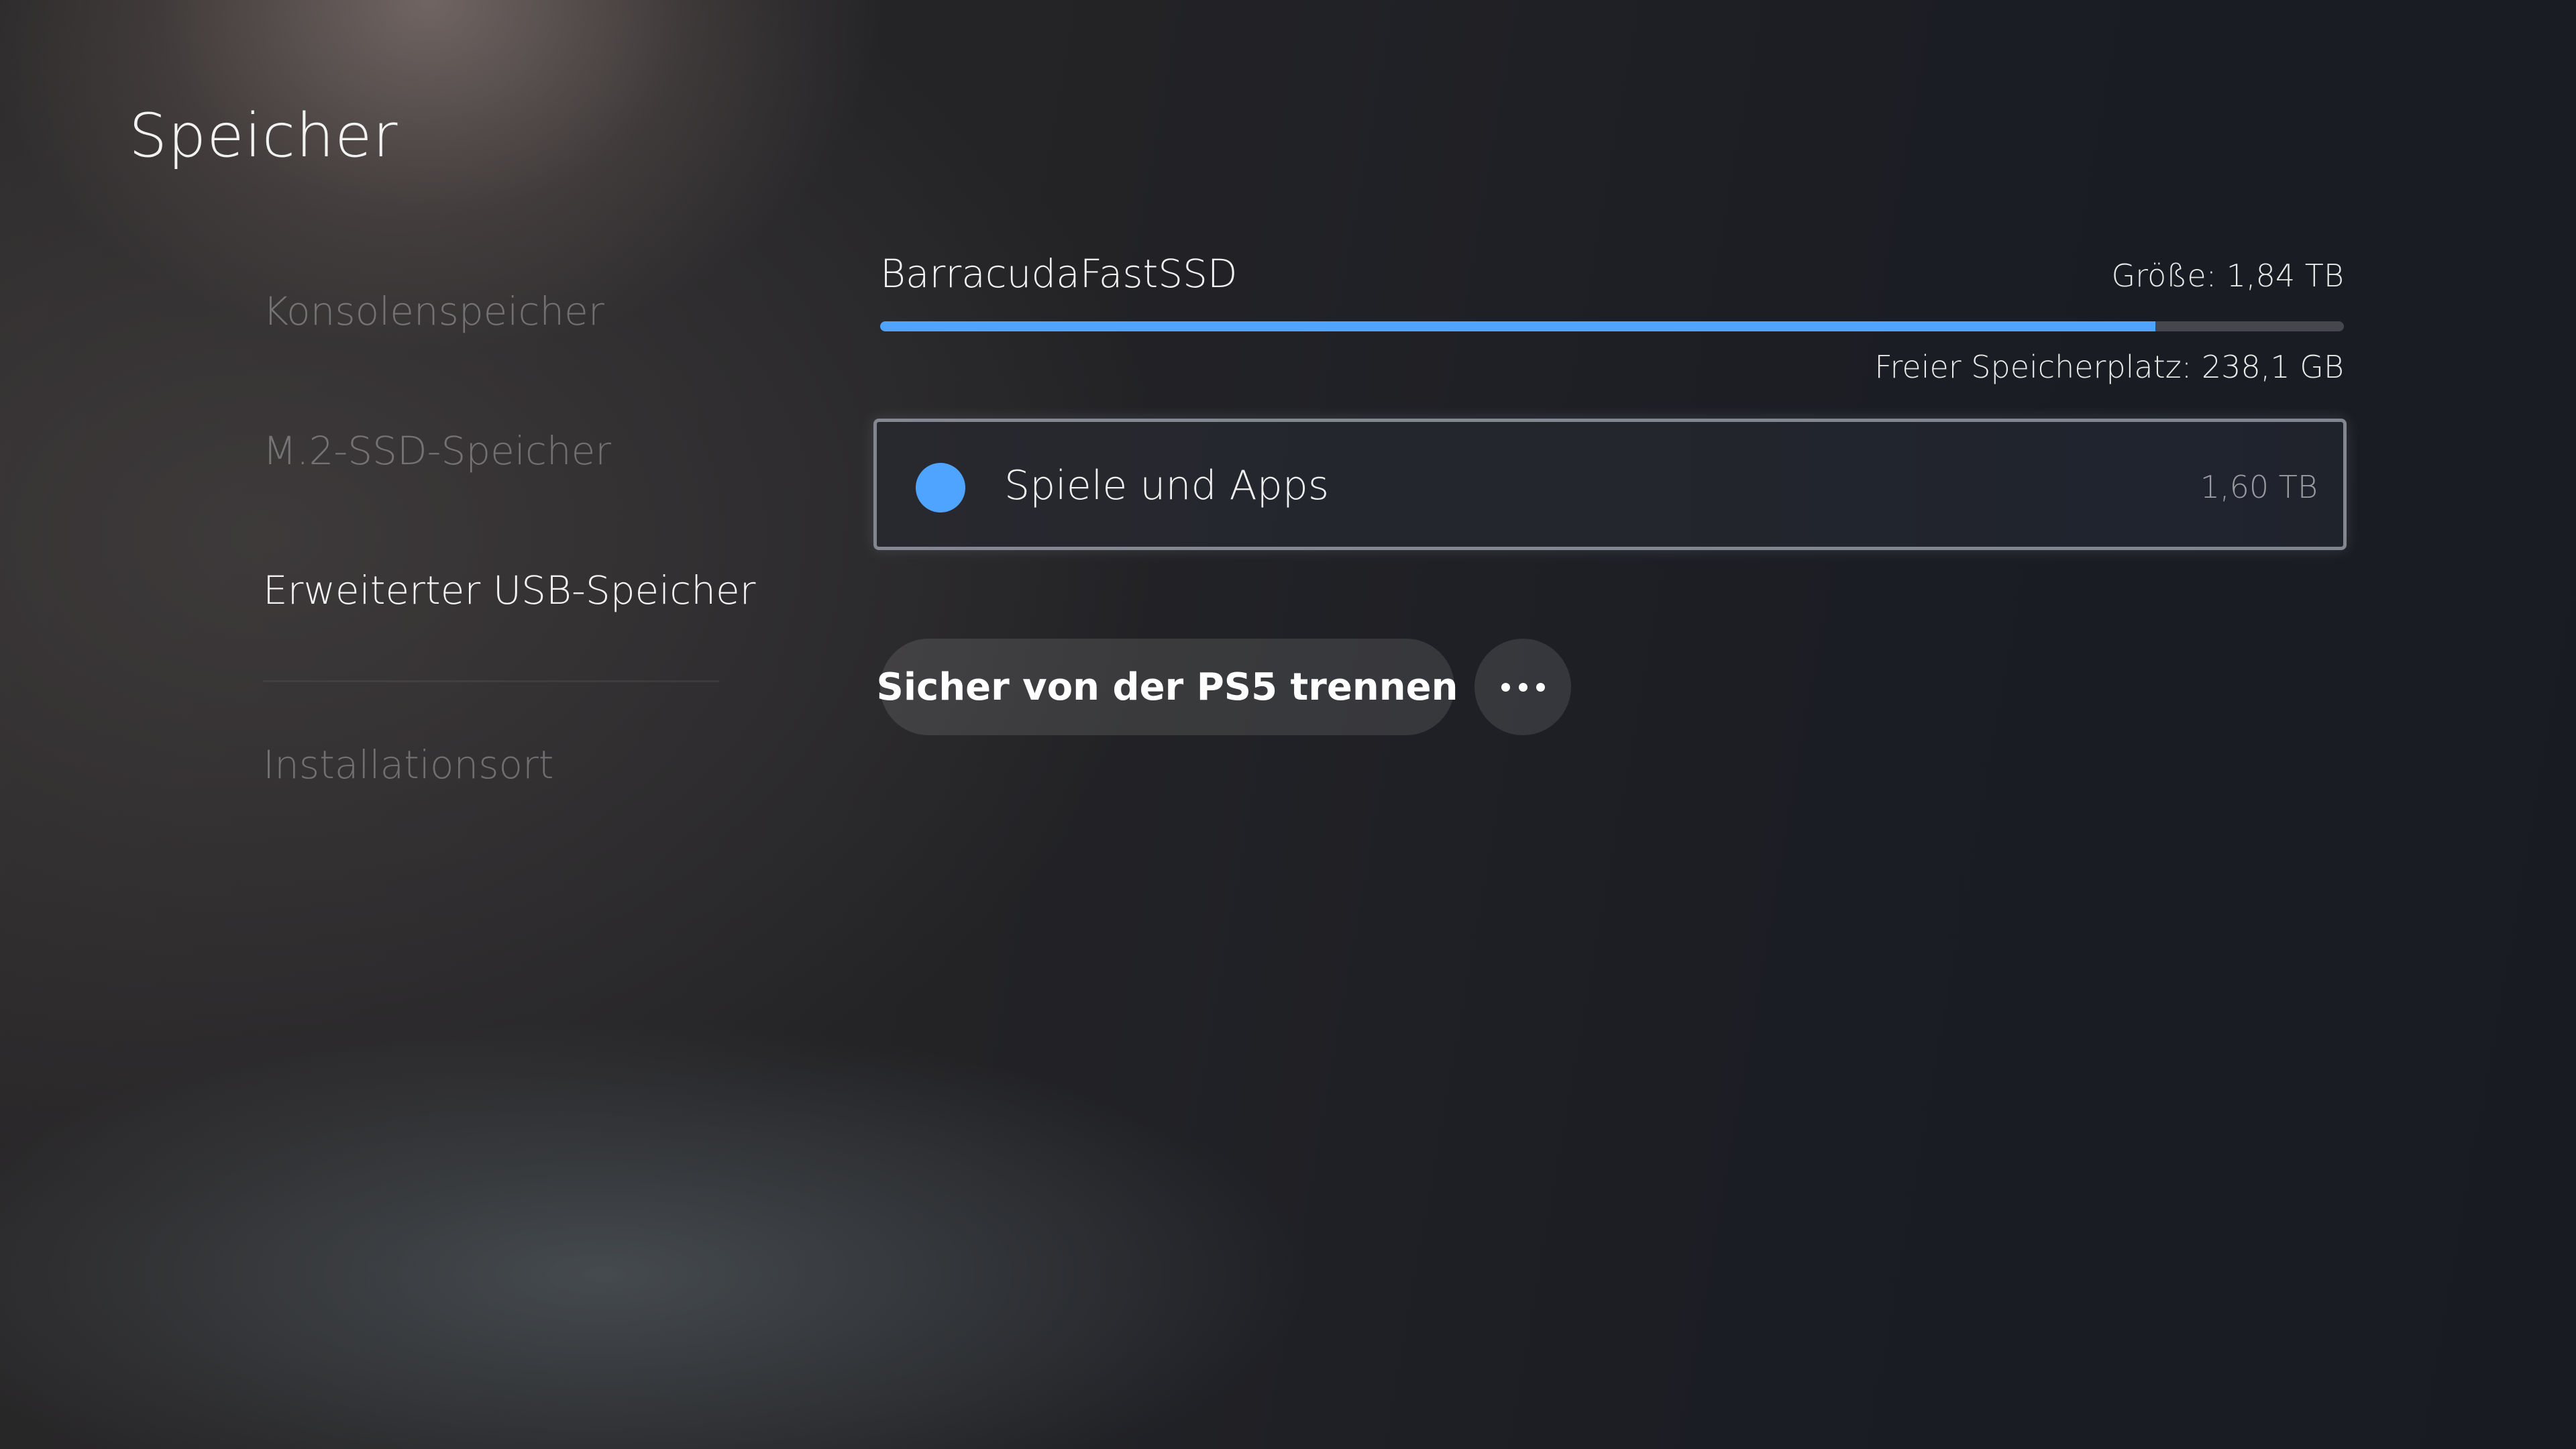  Describe the element at coordinates (1610, 484) in the screenshot. I see `category-games-and-apps: Spiele und Apps 1,60 TB` at that location.